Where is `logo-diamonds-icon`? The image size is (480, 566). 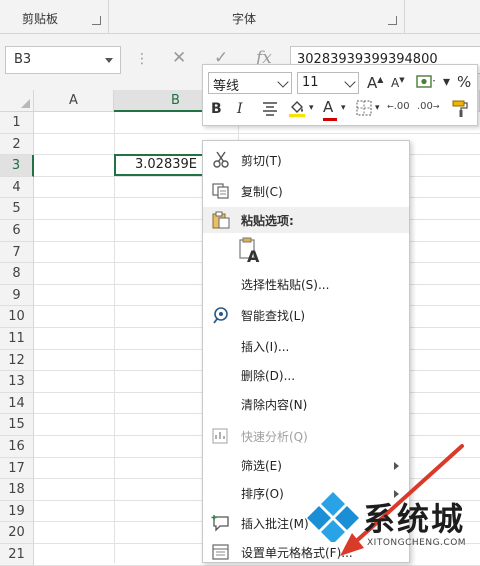 logo-diamonds-icon is located at coordinates (333, 517).